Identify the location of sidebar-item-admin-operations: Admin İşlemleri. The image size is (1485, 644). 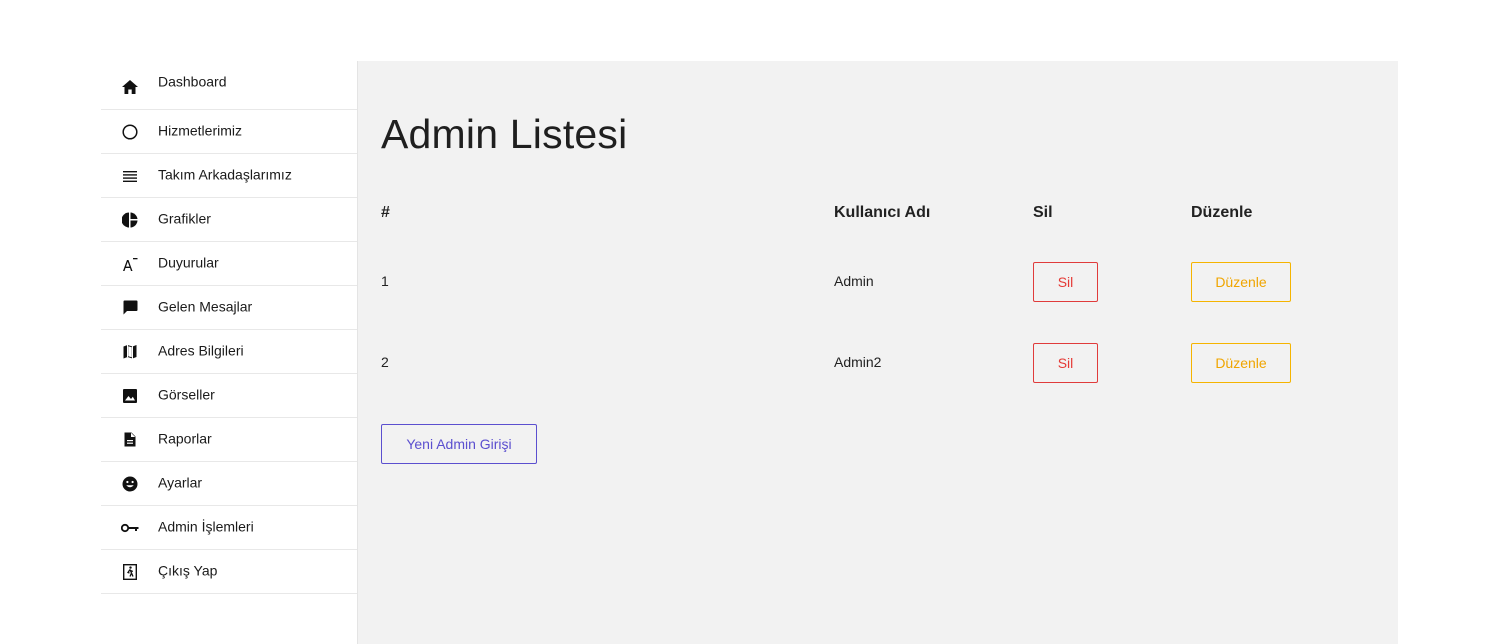
(229, 528).